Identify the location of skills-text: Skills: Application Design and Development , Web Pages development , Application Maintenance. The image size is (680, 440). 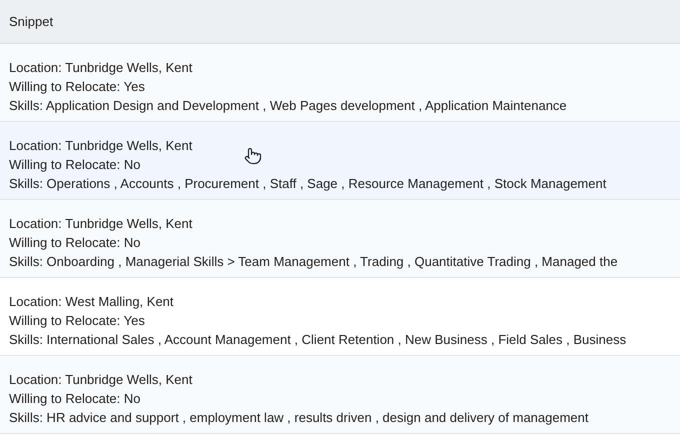
(288, 106).